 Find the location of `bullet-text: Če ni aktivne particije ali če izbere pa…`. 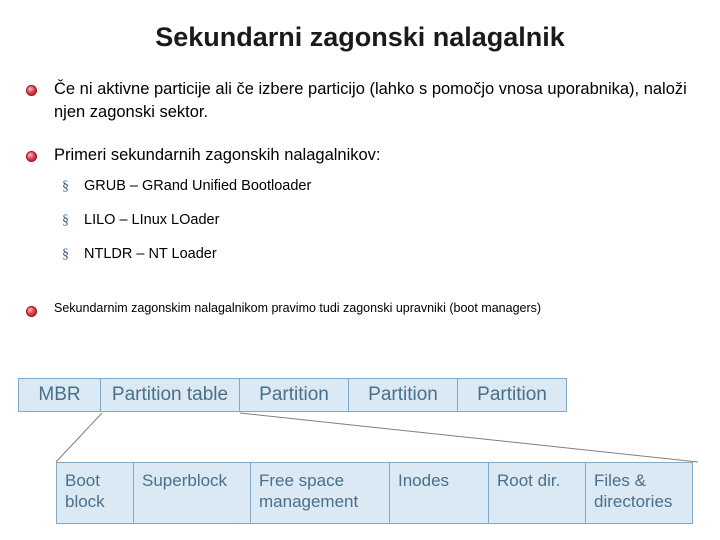

bullet-text: Če ni aktivne particije ali če izbere pa… is located at coordinates (370, 100).